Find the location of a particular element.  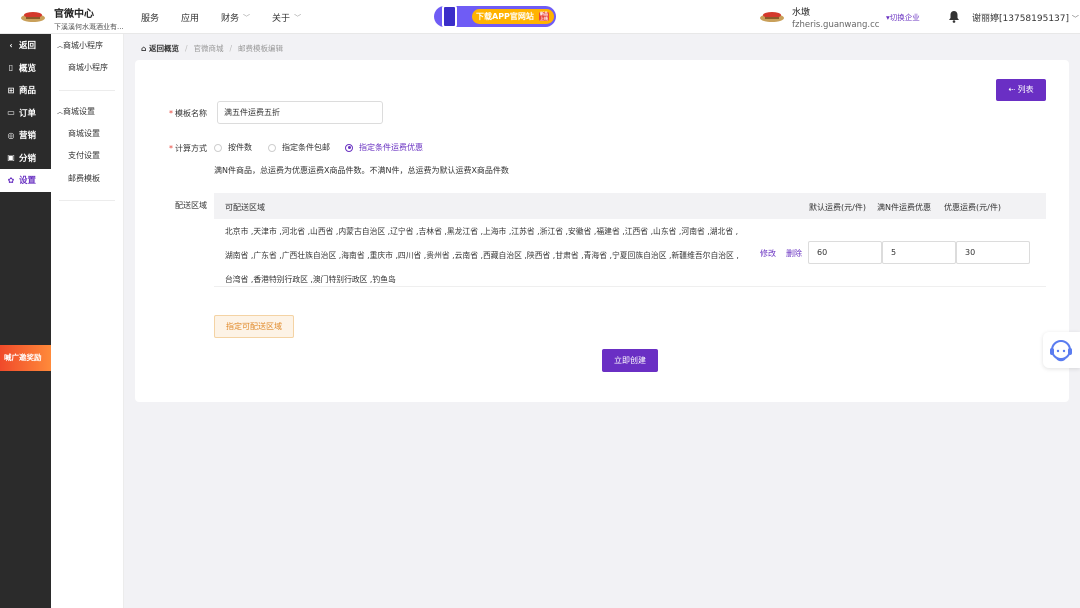

breadcrumb-item: 邮费模板编辑 is located at coordinates (261, 48).